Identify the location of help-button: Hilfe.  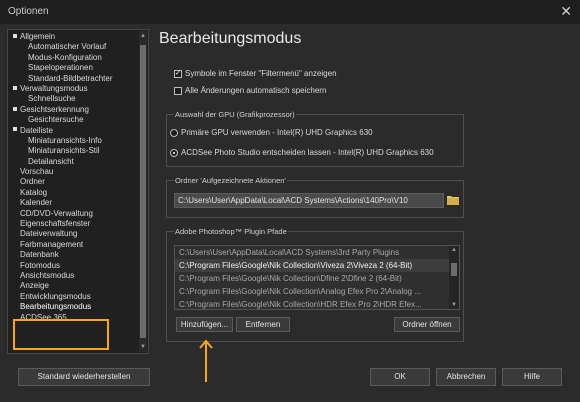
(532, 377).